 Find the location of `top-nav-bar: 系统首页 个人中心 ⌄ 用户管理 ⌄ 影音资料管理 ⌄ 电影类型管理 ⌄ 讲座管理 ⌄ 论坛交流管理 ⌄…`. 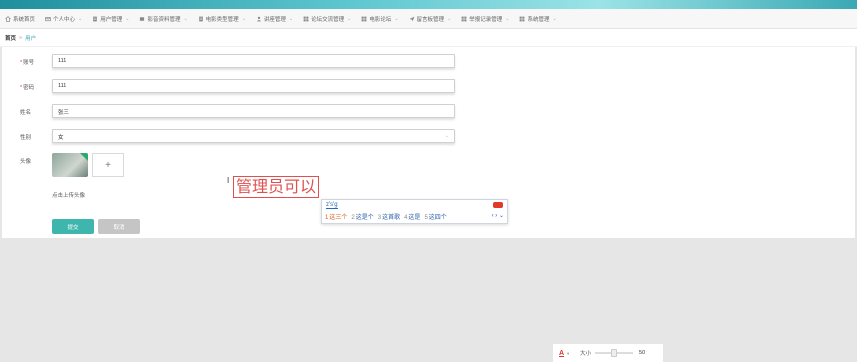

top-nav-bar: 系统首页 个人中心 ⌄ 用户管理 ⌄ 影音资料管理 ⌄ 电影类型管理 ⌄ 讲座管理 ⌄ 论坛交流管理 ⌄… is located at coordinates (428, 19).